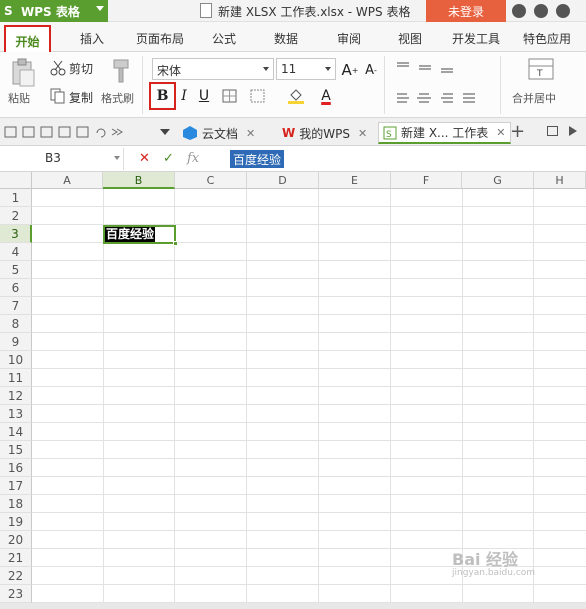  What do you see at coordinates (517, 131) in the screenshot?
I see `new-tab-icon: +` at bounding box center [517, 131].